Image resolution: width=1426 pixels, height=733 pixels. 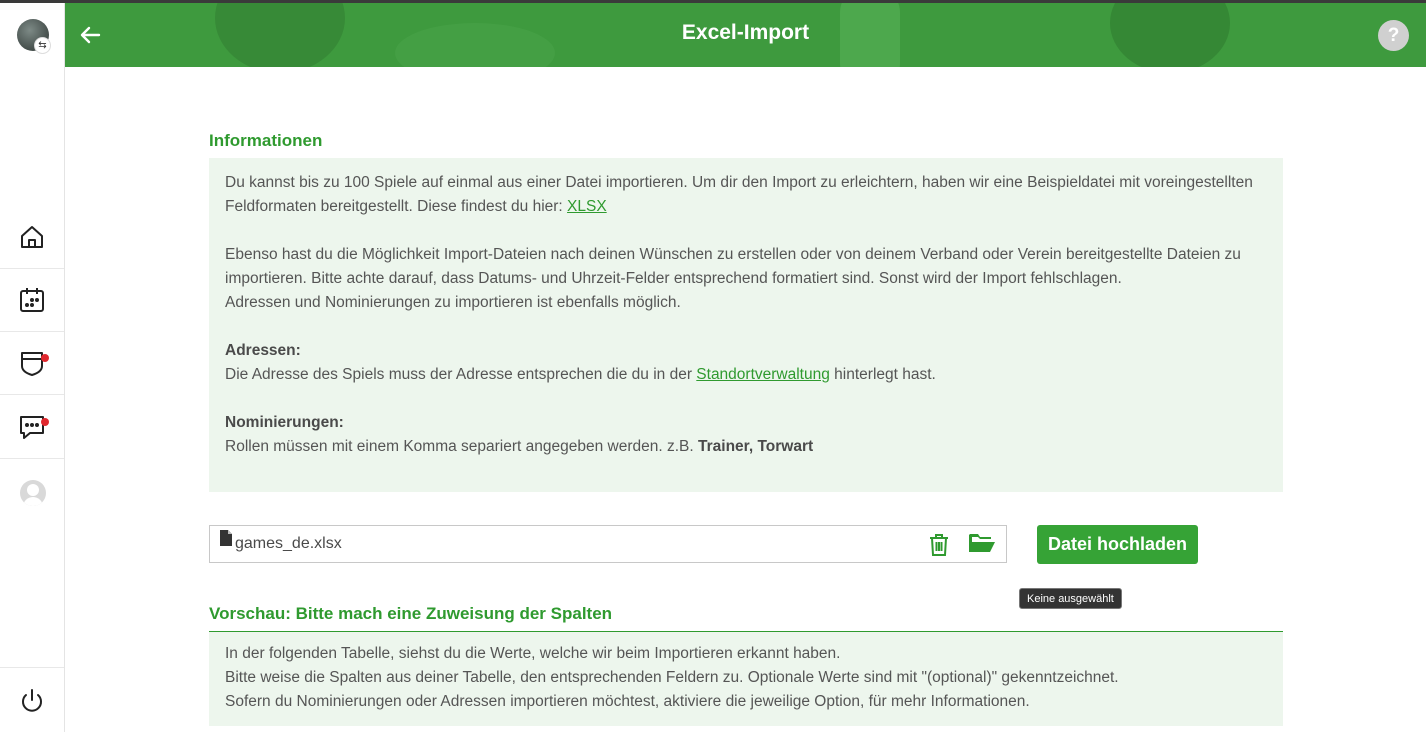 What do you see at coordinates (982, 543) in the screenshot?
I see `folder-open-icon` at bounding box center [982, 543].